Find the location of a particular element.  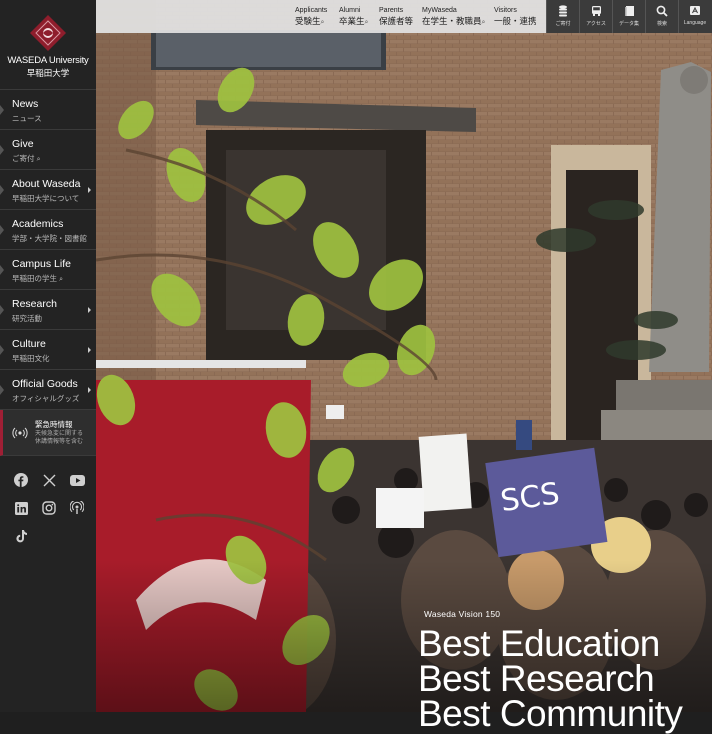

topnav-item-sublabel: 一般・連携 is located at coordinates (515, 21).